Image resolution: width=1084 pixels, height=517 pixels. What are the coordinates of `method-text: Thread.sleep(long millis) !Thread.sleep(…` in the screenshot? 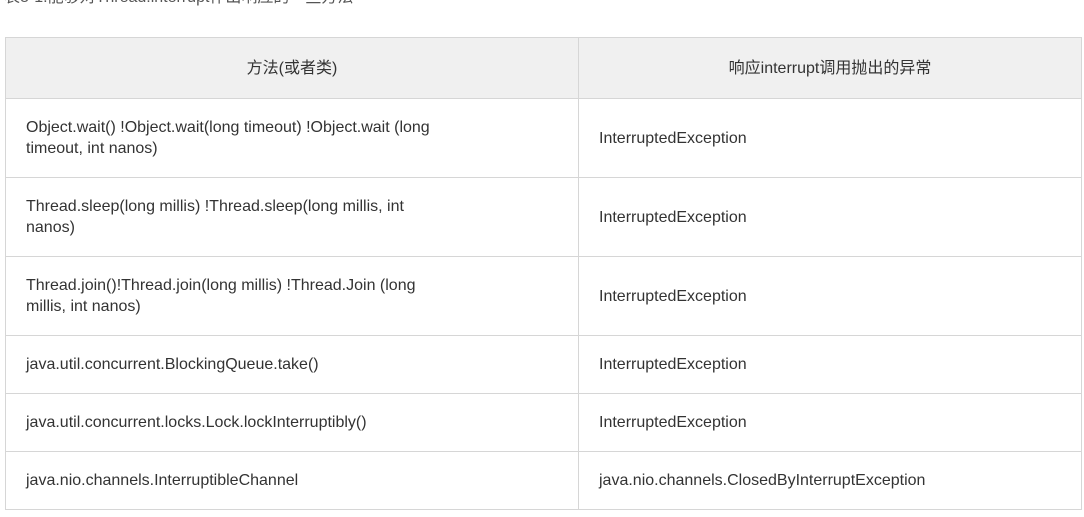 It's located at (215, 217).